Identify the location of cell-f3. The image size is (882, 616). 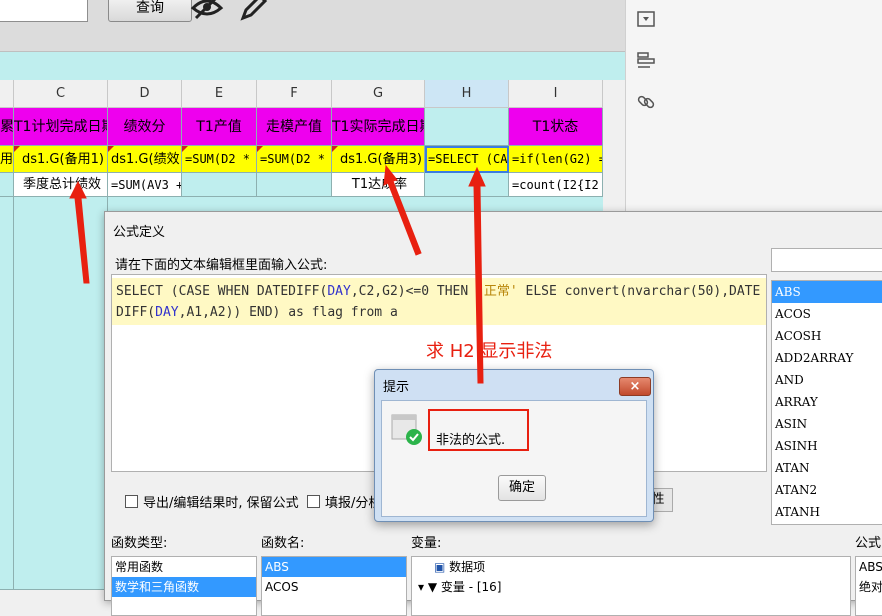
(294, 185).